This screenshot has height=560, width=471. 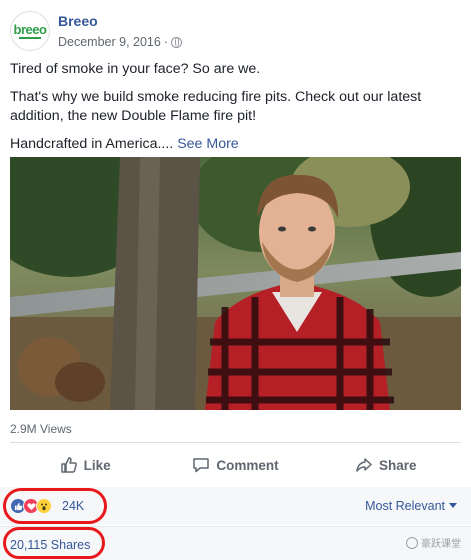 What do you see at coordinates (441, 544) in the screenshot?
I see `watermark-text: 豪跃课堂` at bounding box center [441, 544].